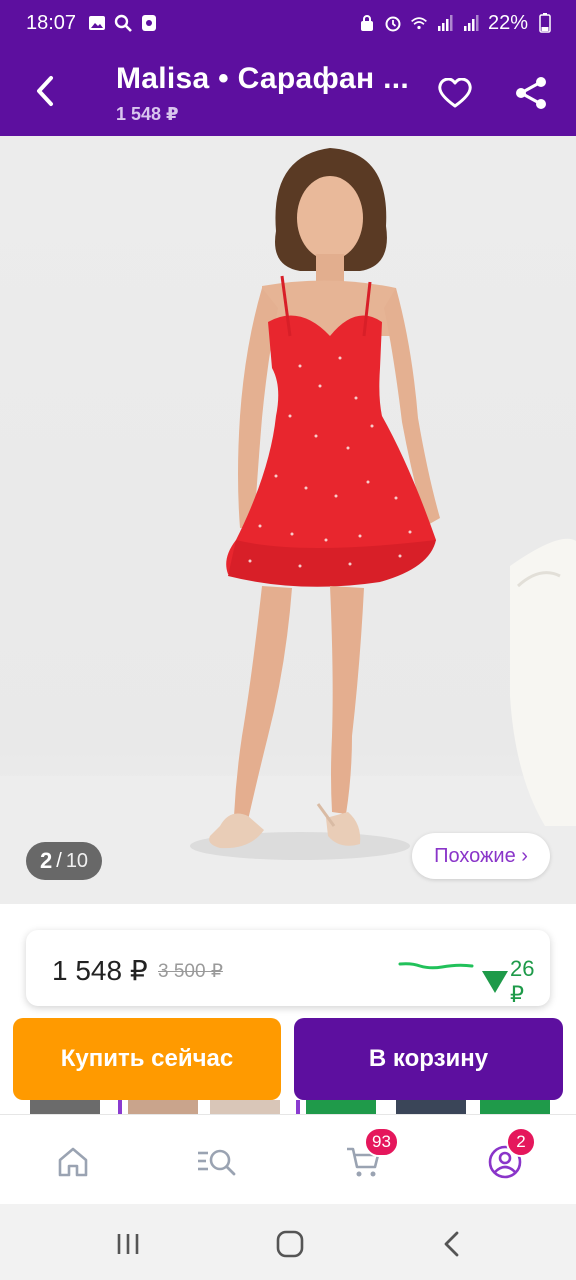  I want to click on nav-catalog, so click(217, 1162).